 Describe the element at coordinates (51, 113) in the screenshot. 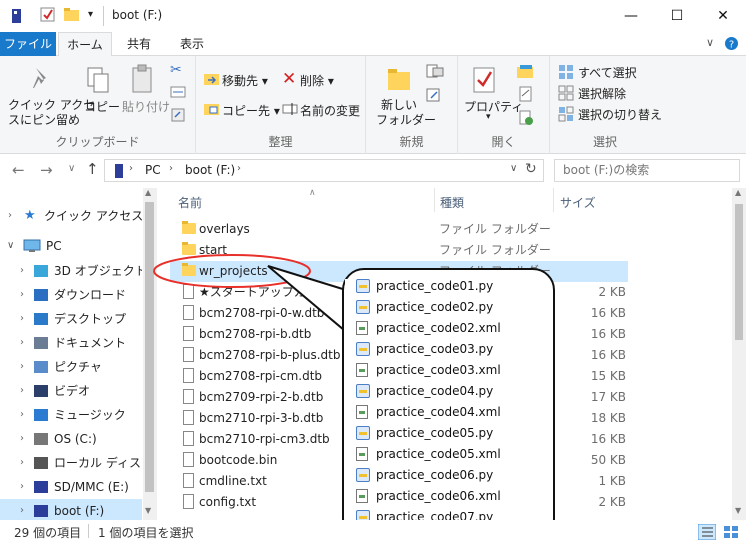

I see `pin-to-quick-access-button: クイック アクセ スにピン留め` at that location.